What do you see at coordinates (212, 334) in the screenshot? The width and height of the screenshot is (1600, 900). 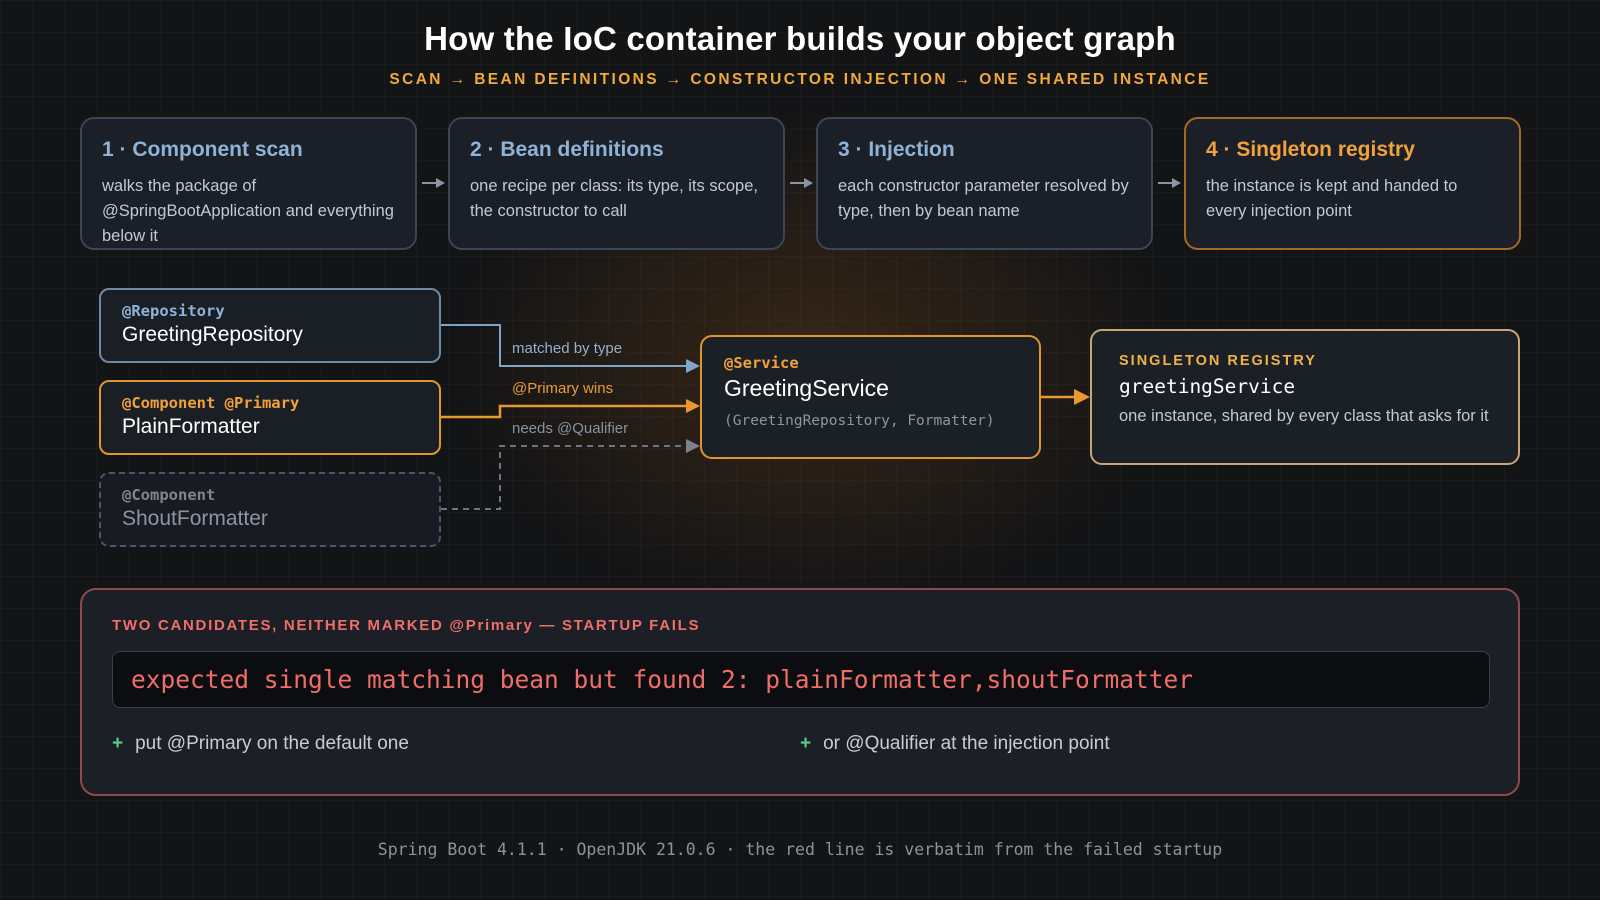 I see `bean-name: GreetingRepository` at bounding box center [212, 334].